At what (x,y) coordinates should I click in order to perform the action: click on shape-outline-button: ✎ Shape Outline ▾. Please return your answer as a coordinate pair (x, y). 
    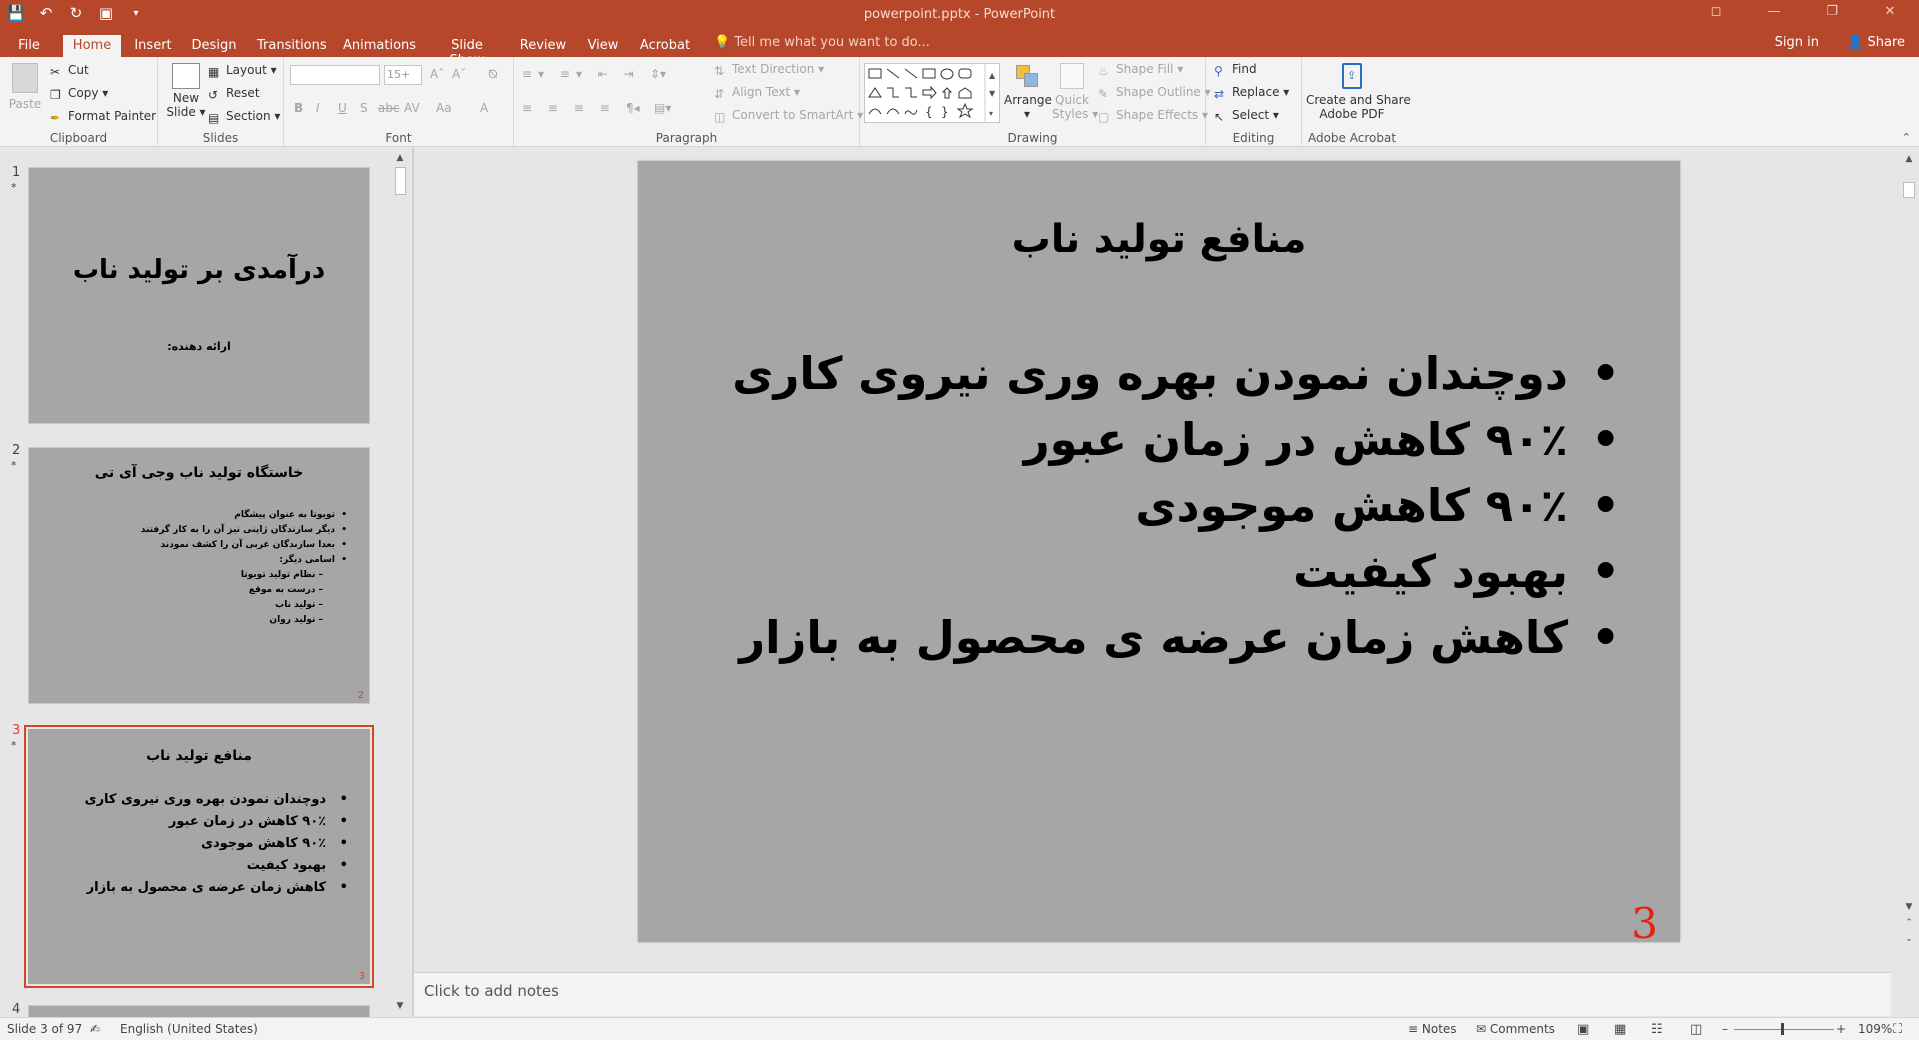
    Looking at the image, I should click on (1154, 93).